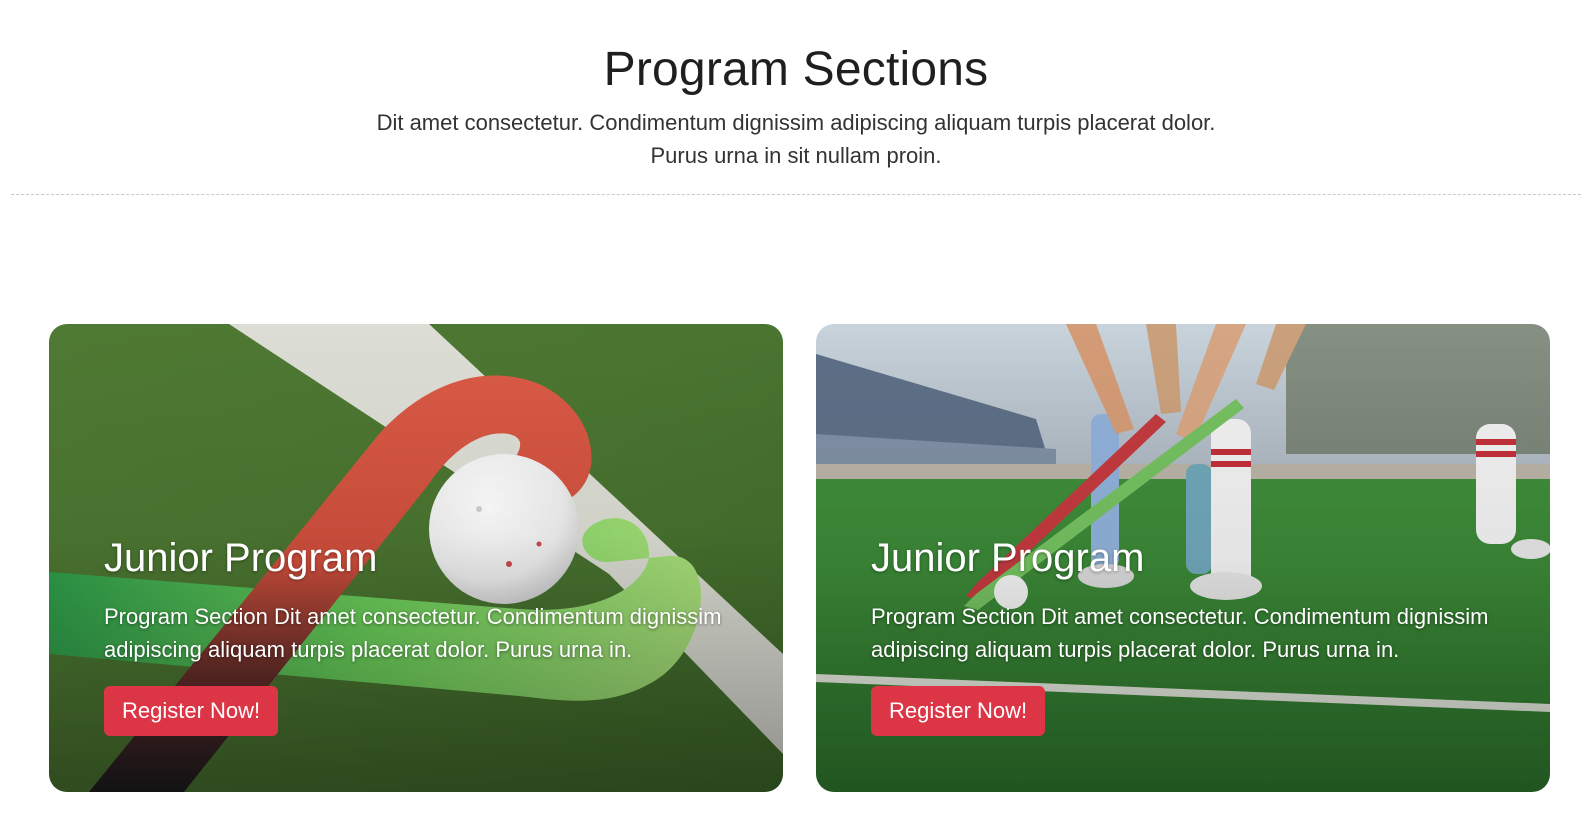  Describe the element at coordinates (796, 69) in the screenshot. I see `page-title: Program Sections` at that location.